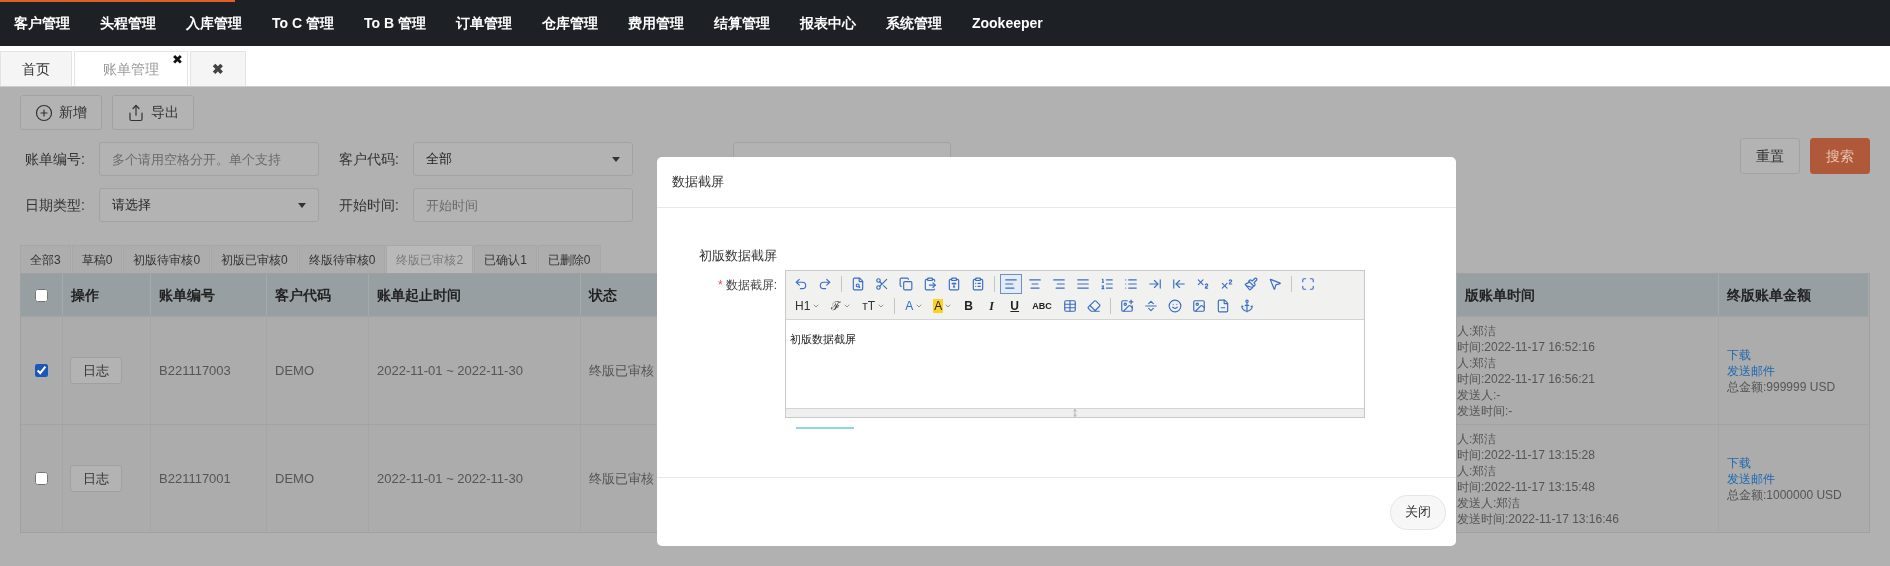  Describe the element at coordinates (1131, 283) in the screenshot. I see `bullet-list-icon` at that location.